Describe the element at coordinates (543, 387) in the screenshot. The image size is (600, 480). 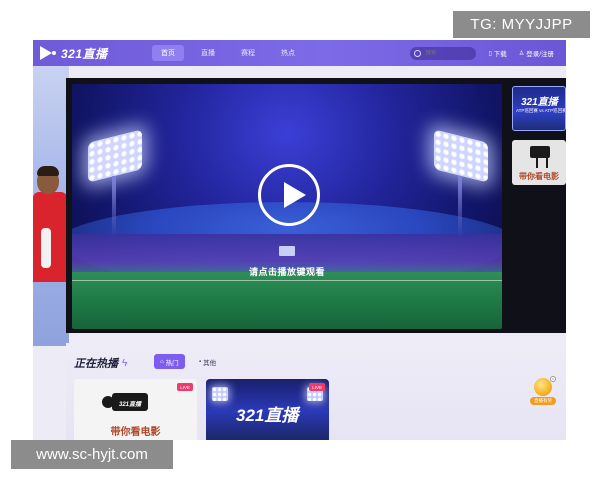
I see `coin-icon` at that location.